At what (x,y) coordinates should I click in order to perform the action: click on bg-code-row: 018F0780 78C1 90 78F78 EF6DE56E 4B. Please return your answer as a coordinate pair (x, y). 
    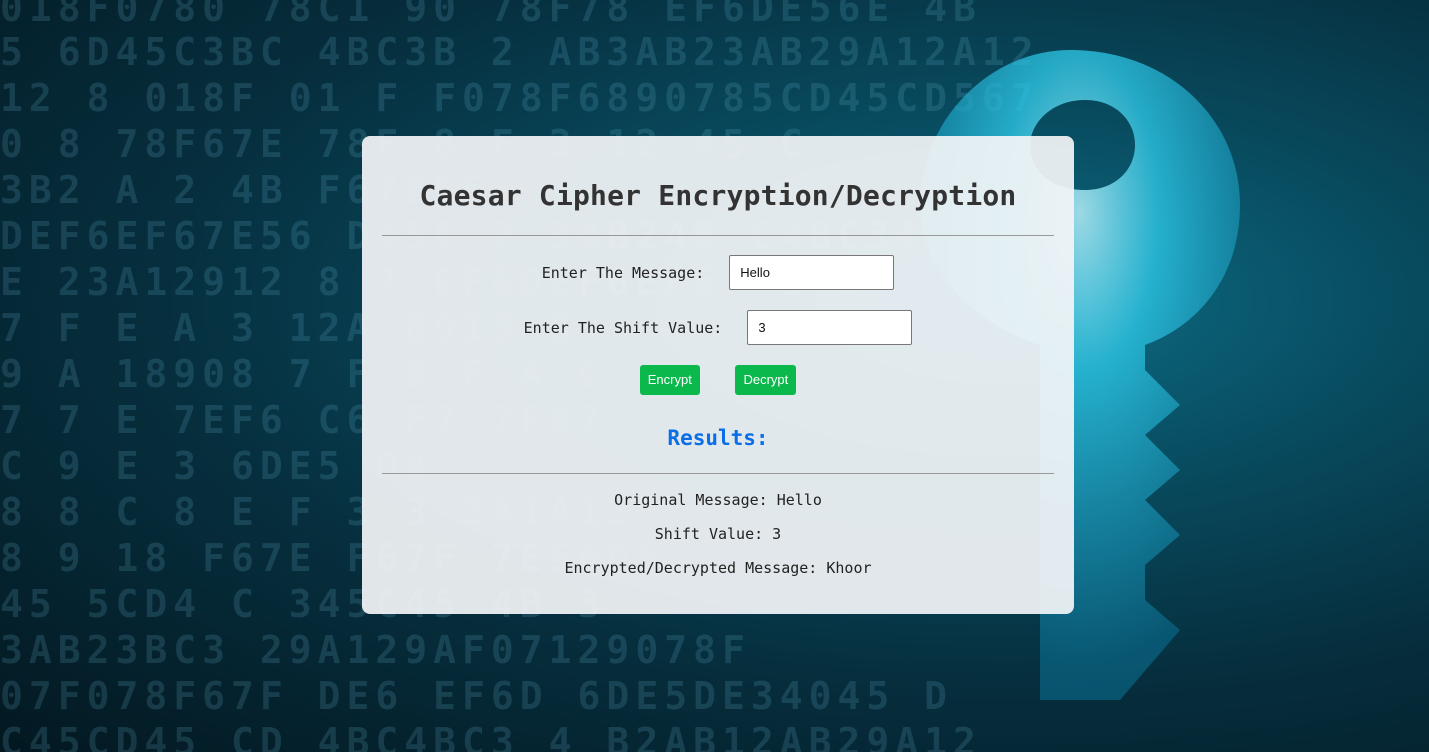
    Looking at the image, I should click on (491, 15).